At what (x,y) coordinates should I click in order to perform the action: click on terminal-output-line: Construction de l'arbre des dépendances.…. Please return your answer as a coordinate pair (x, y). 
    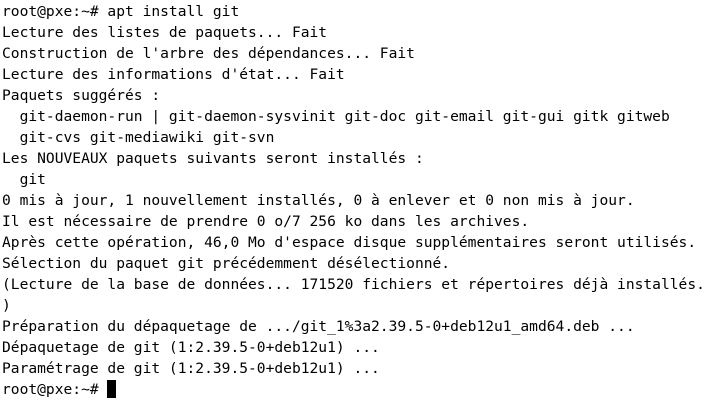
    Looking at the image, I should click on (208, 53).